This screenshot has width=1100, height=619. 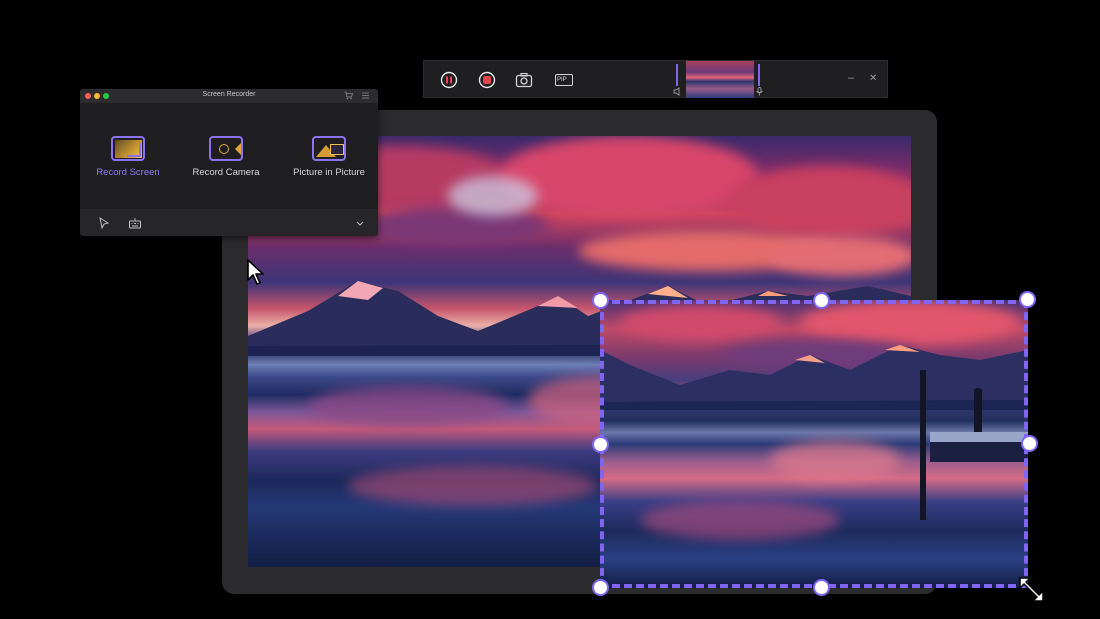 What do you see at coordinates (1027, 299) in the screenshot?
I see `resize-handle-top-right` at bounding box center [1027, 299].